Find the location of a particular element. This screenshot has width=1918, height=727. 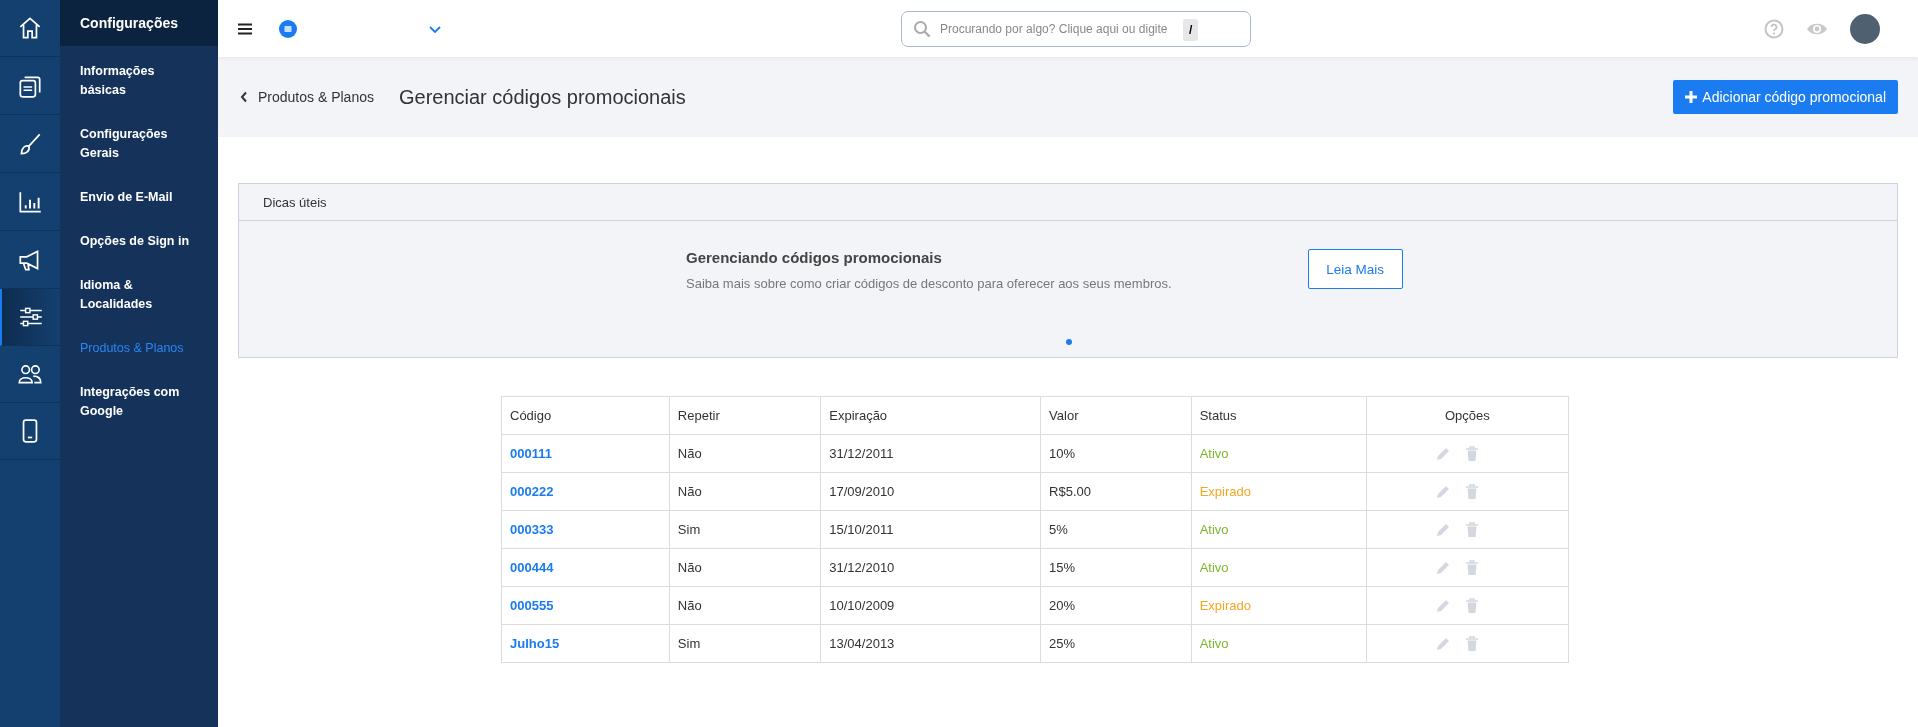

table-cell: 17/09/2010 is located at coordinates (930, 491).